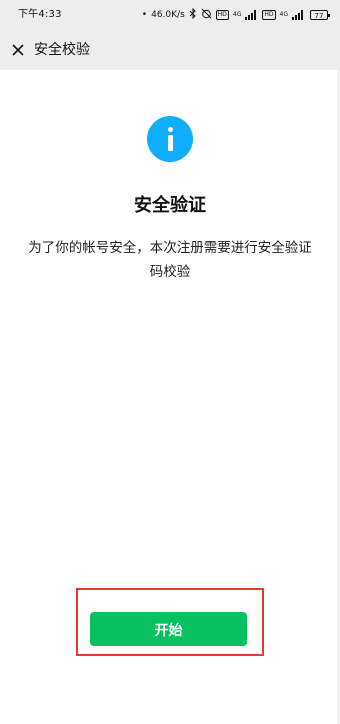  What do you see at coordinates (206, 15) in the screenshot?
I see `alarm-off-icon` at bounding box center [206, 15].